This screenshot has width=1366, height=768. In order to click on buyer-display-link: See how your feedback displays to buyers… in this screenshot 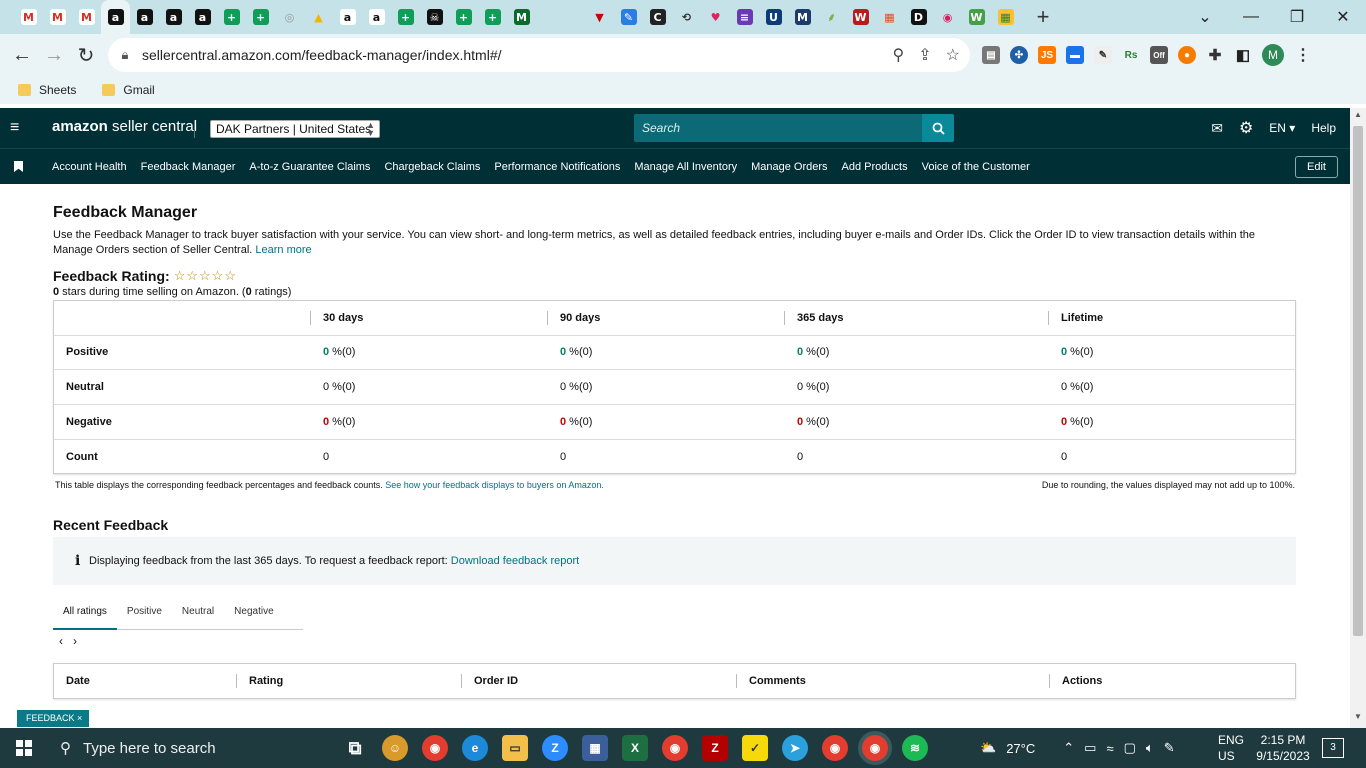, I will do `click(494, 485)`.